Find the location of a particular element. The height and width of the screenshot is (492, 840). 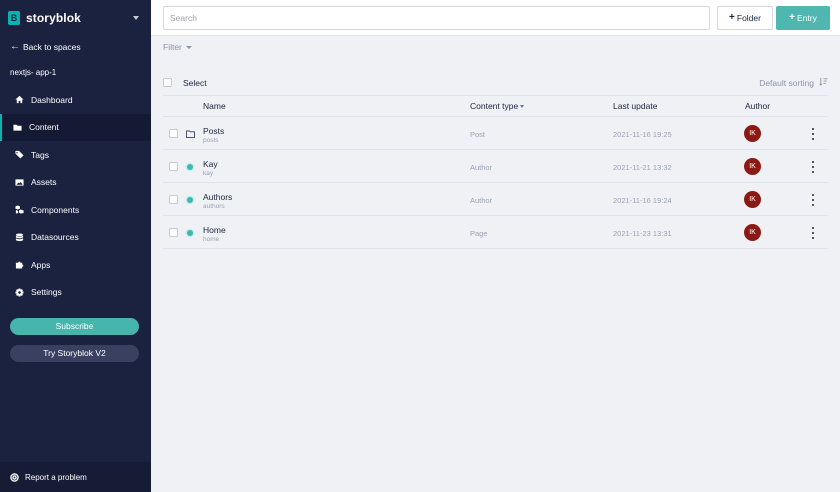

table-row: Home home Page 2021-11-23 13:31 IK is located at coordinates (495, 232).